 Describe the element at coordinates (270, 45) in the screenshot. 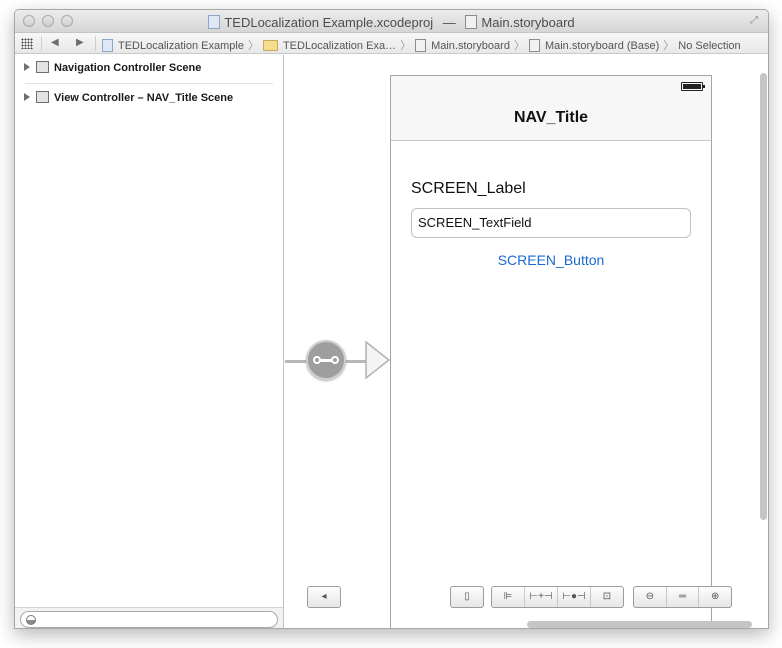

I see `folder-icon` at that location.